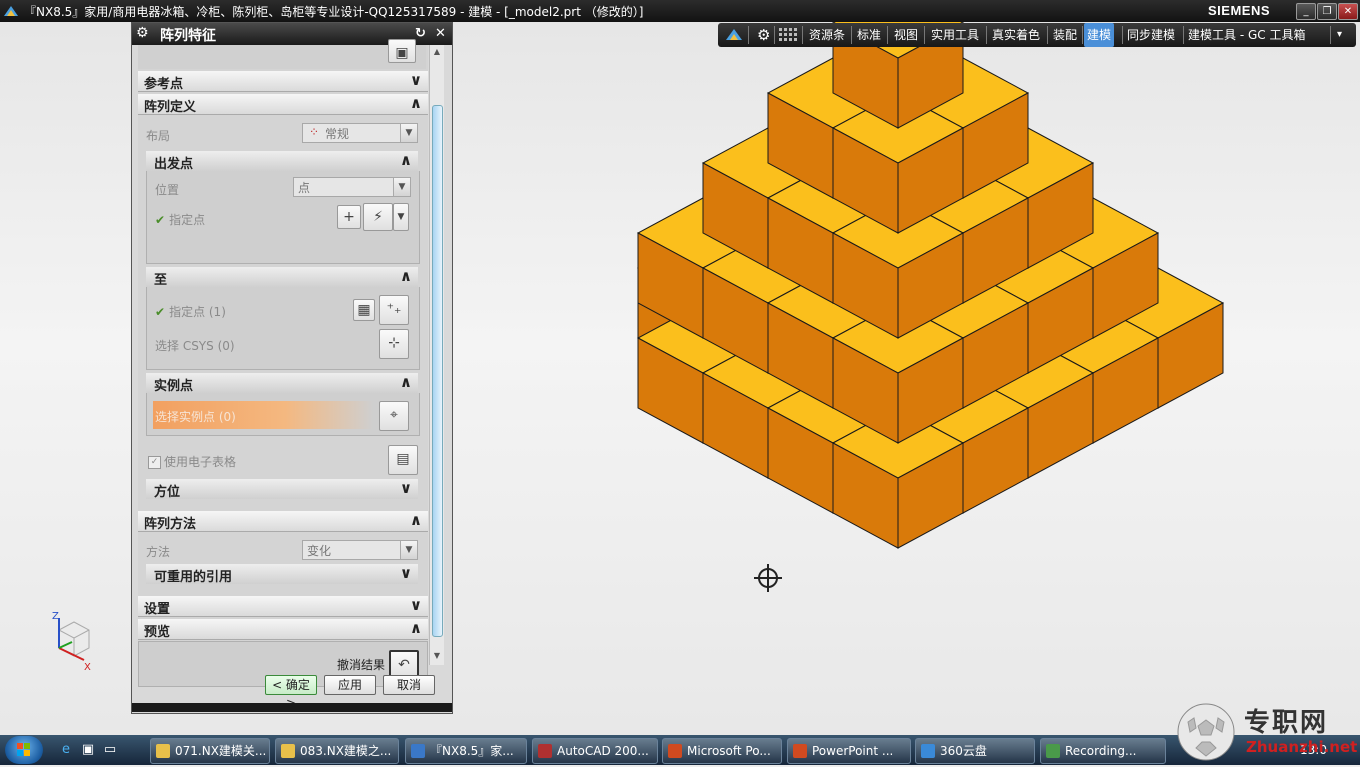 This screenshot has height=767, width=1360. Describe the element at coordinates (1306, 11) in the screenshot. I see `minimize-button: _` at that location.